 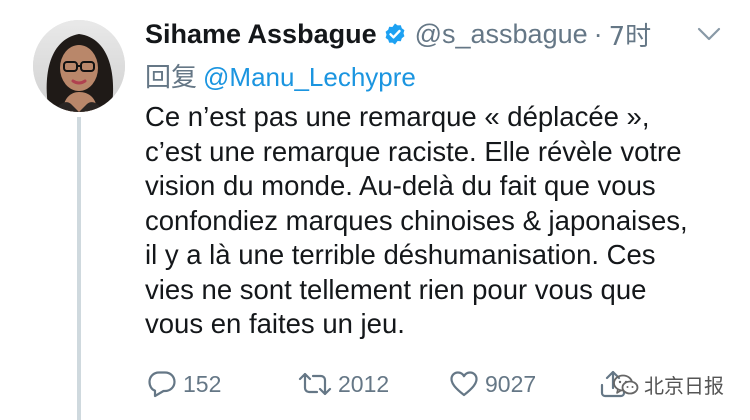 I want to click on thread-line, so click(x=79, y=268).